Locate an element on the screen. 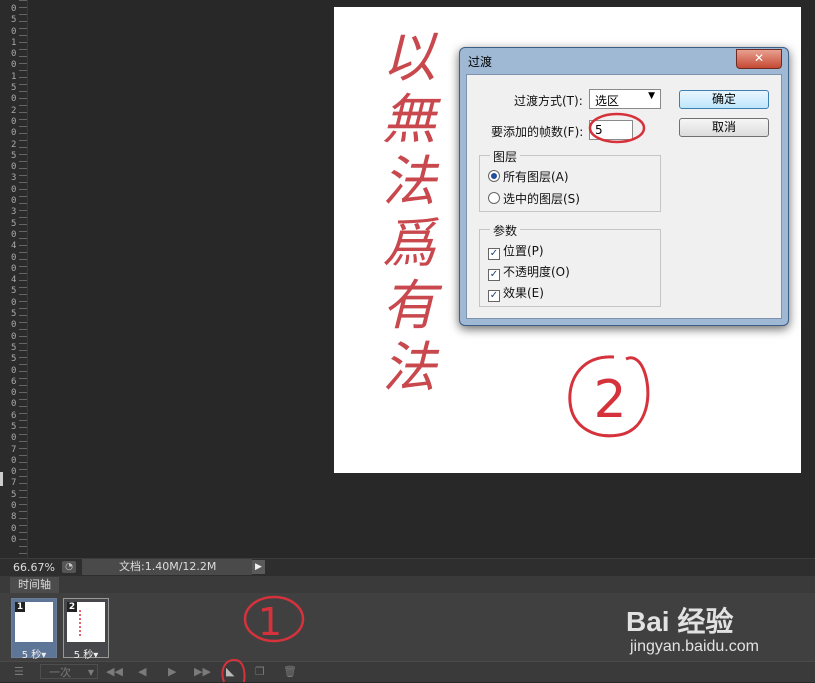 This screenshot has width=815, height=683. checkbox-label: 效果(E) is located at coordinates (523, 293).